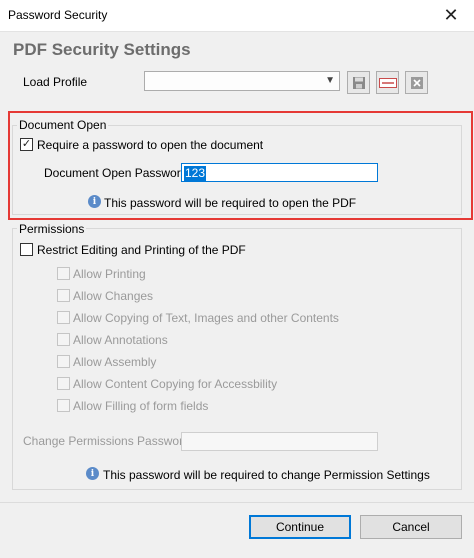 The height and width of the screenshot is (558, 474). I want to click on continue-button: Continue, so click(300, 527).